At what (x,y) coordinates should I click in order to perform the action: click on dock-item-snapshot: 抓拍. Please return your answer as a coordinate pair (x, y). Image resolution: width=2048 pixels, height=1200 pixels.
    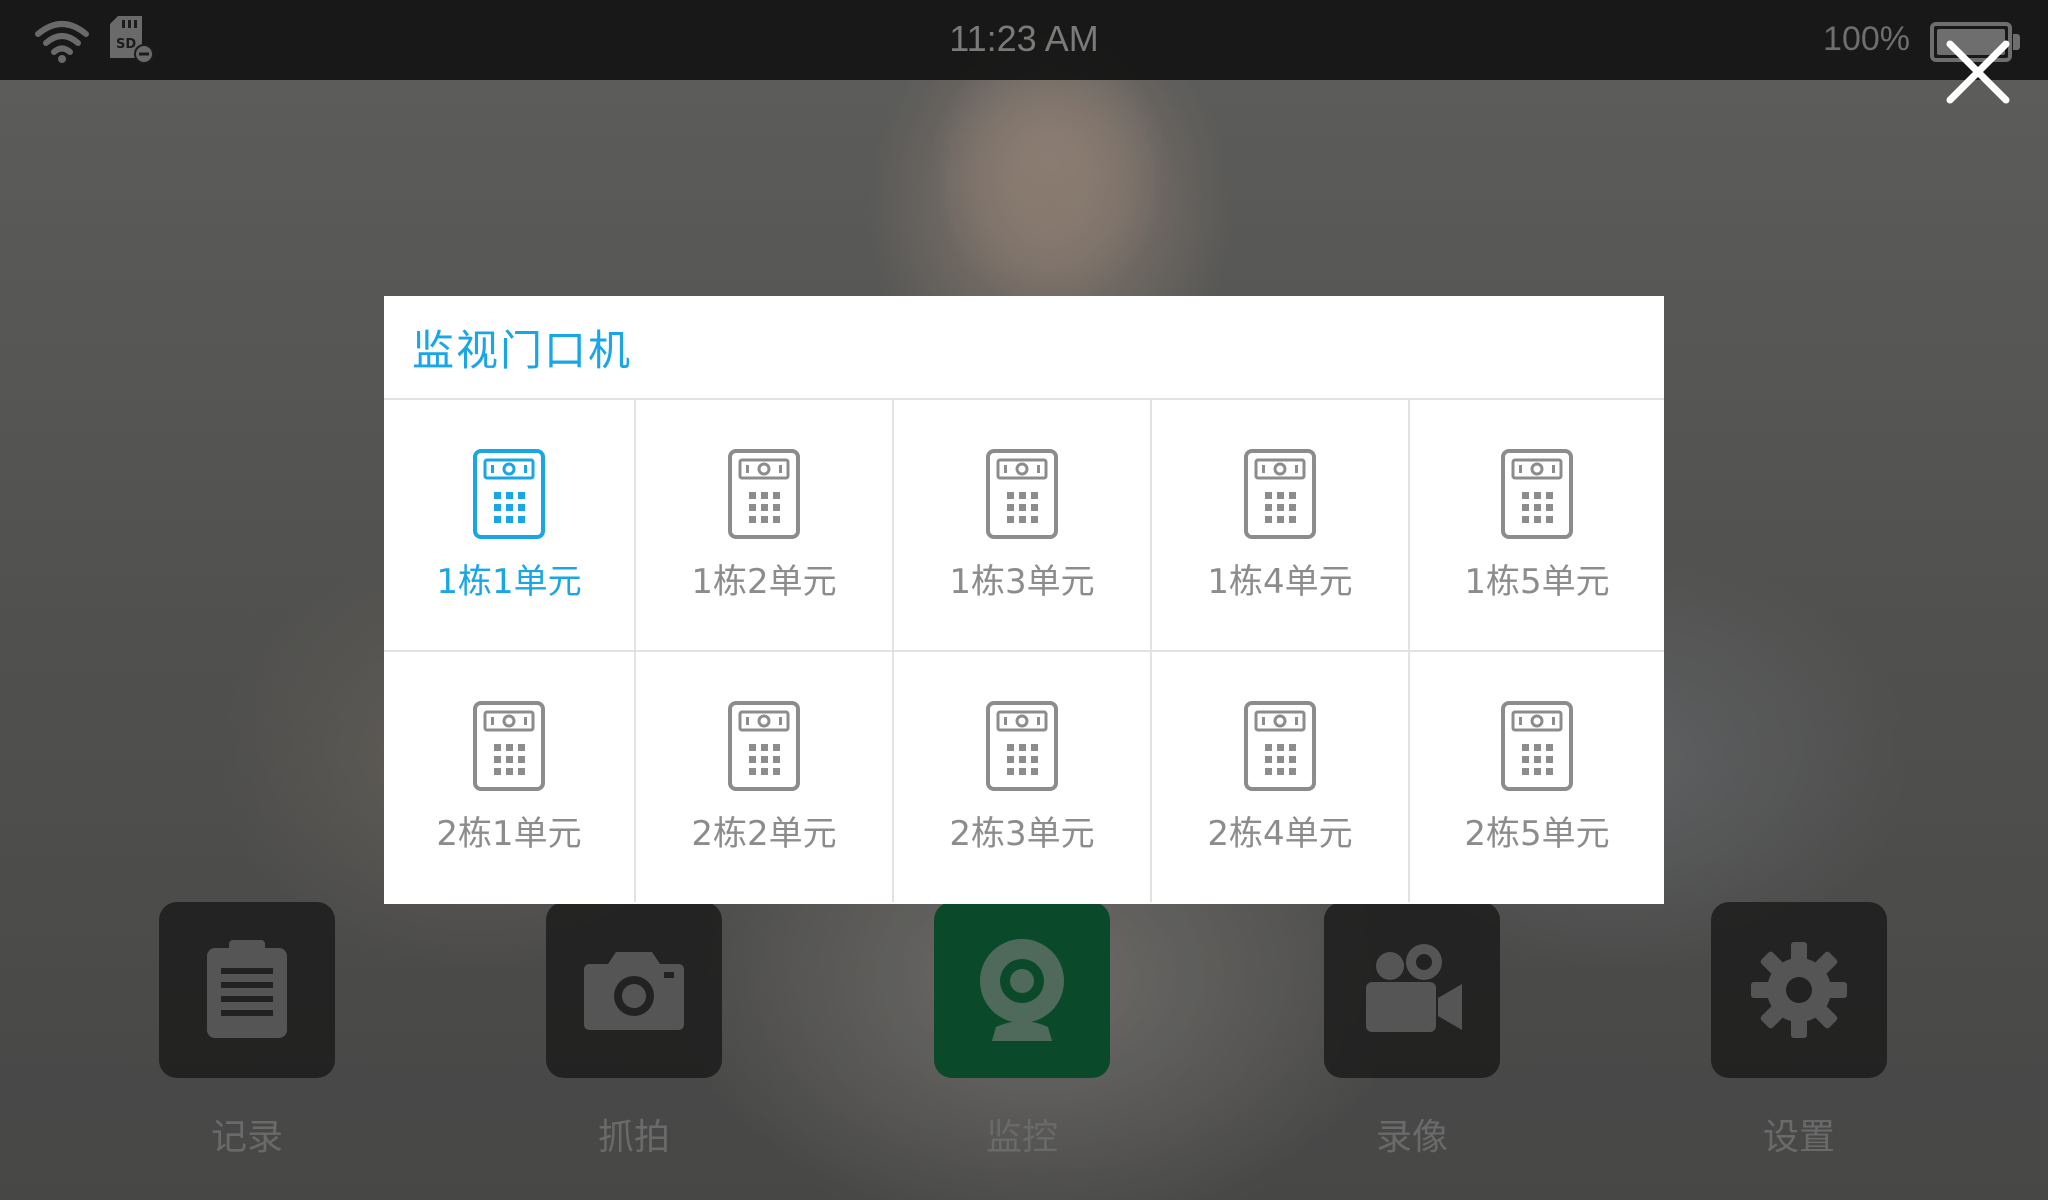
    Looking at the image, I should click on (634, 1031).